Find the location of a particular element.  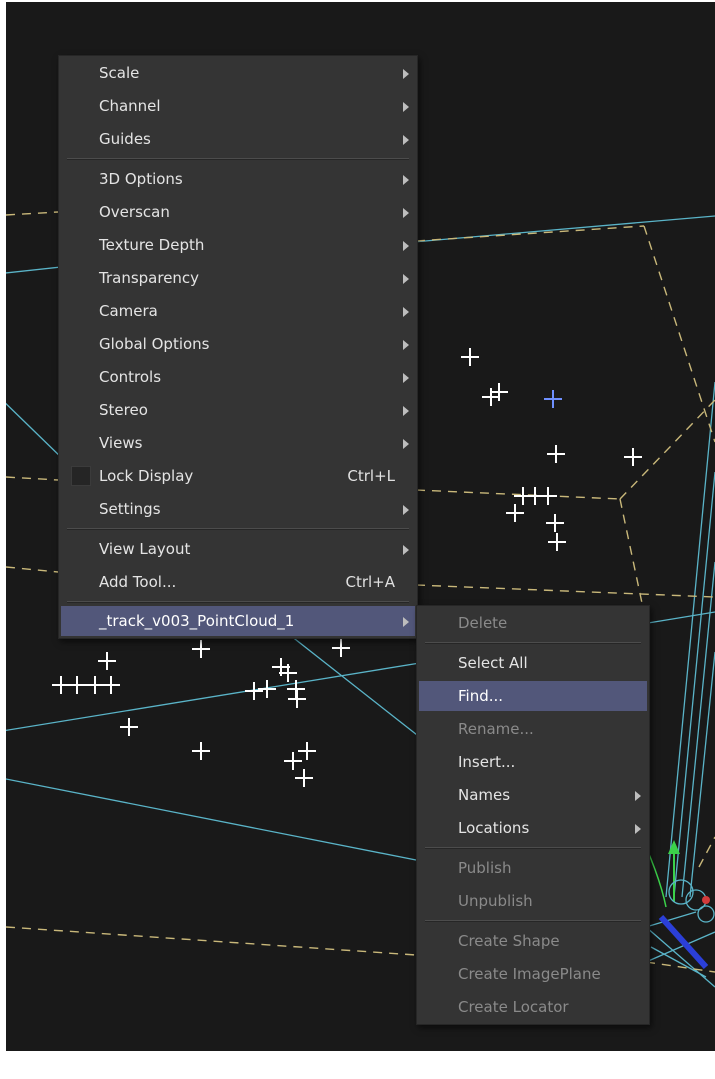

axis-gizmo is located at coordinates (680, 905).